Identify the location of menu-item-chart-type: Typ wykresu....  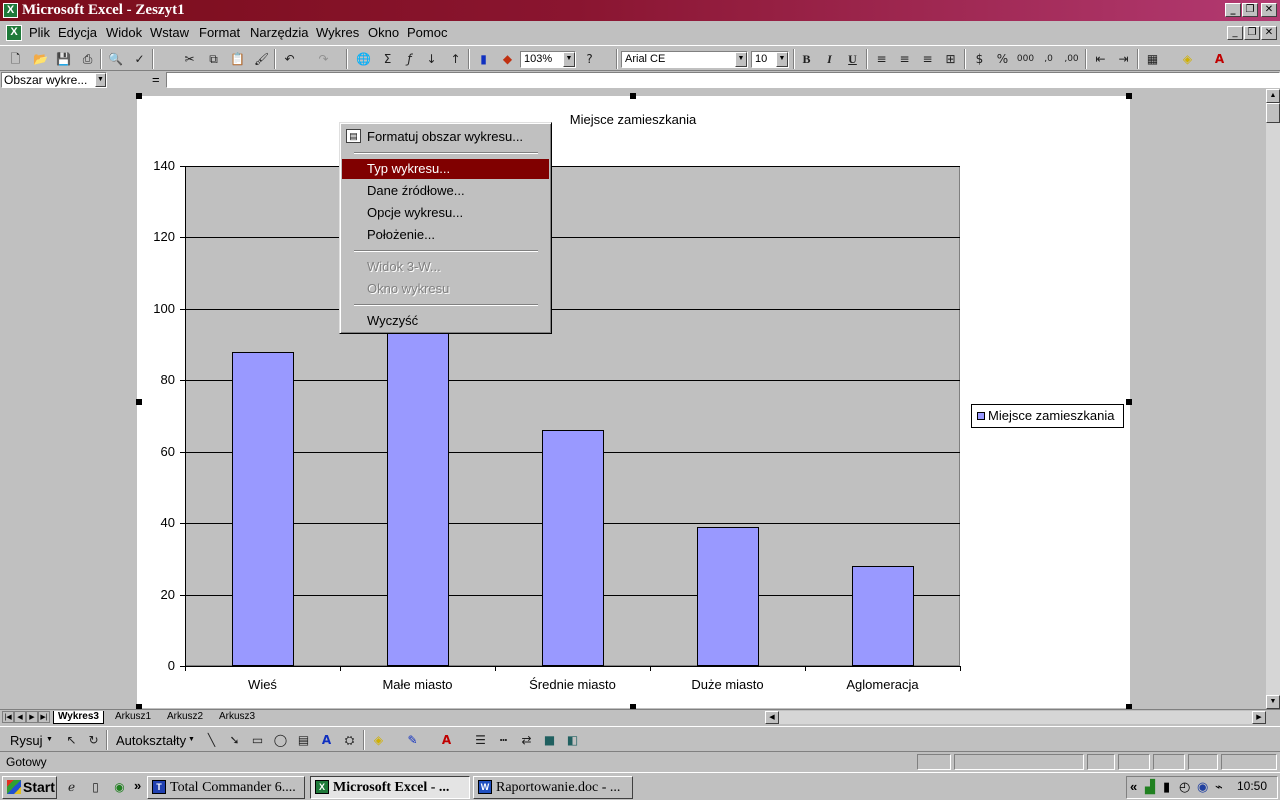
(445, 169).